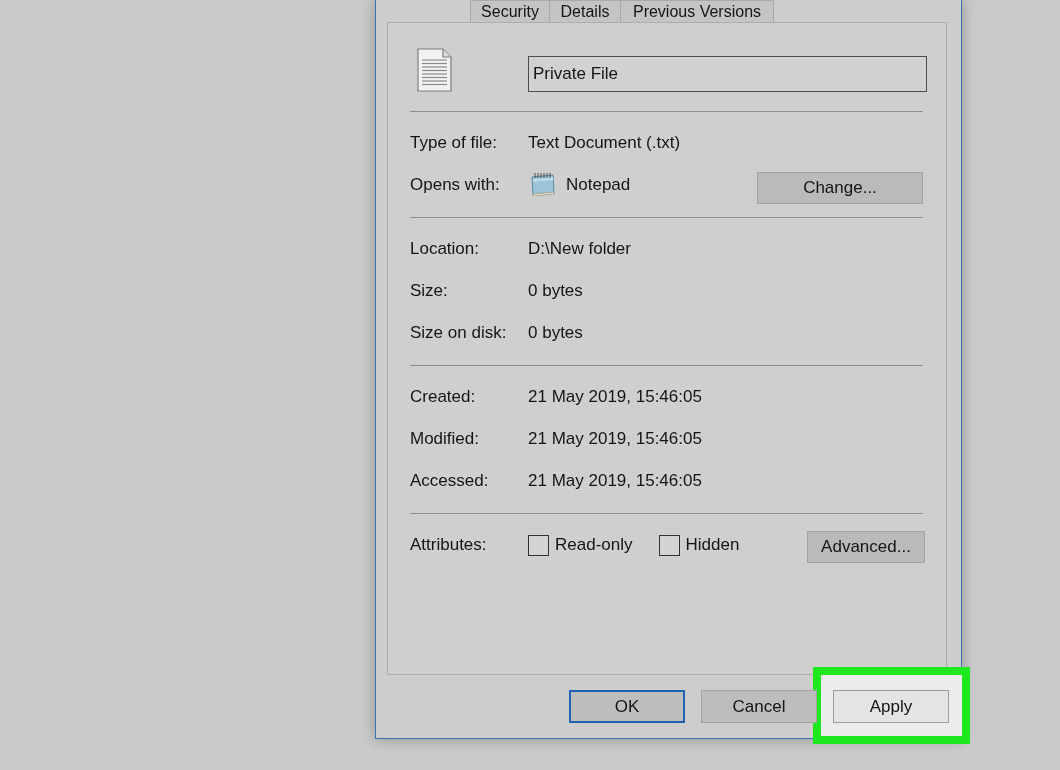  I want to click on app-name: Notepad, so click(598, 185).